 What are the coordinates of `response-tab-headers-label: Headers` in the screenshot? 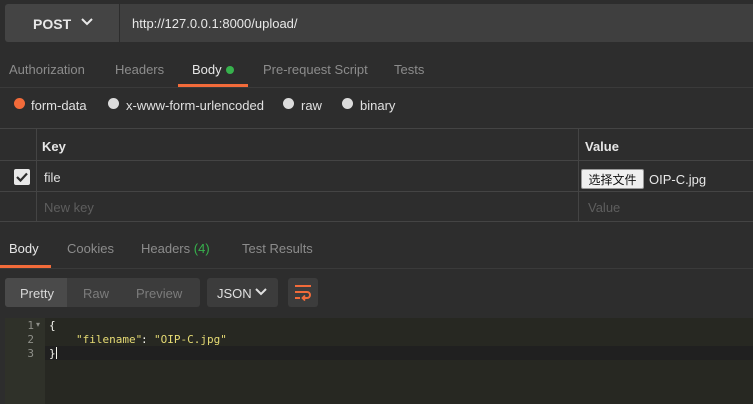 It's located at (166, 248).